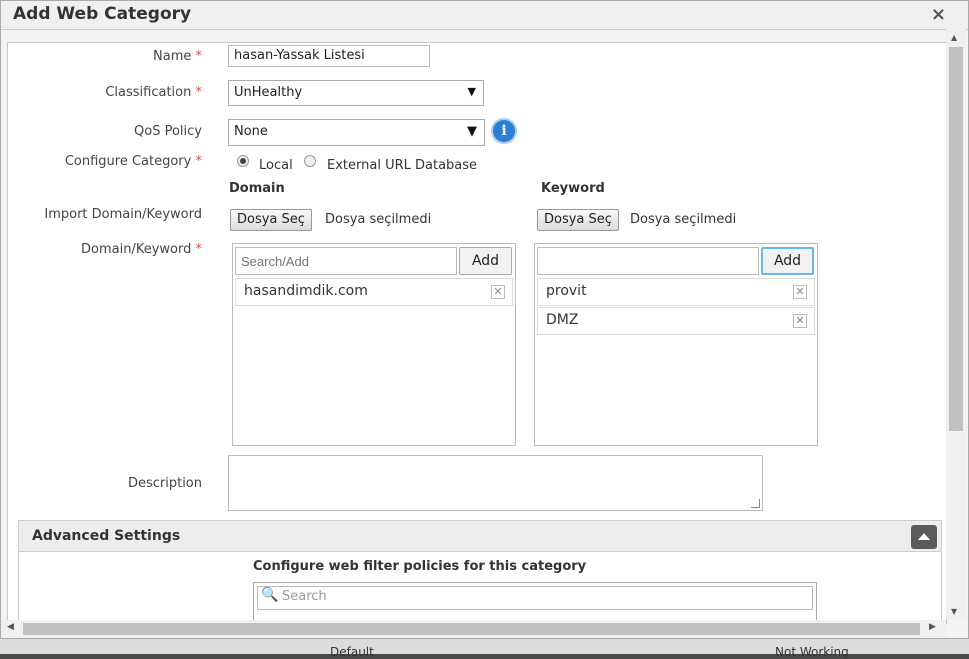  What do you see at coordinates (352, 652) in the screenshot?
I see `background-cell: Default` at bounding box center [352, 652].